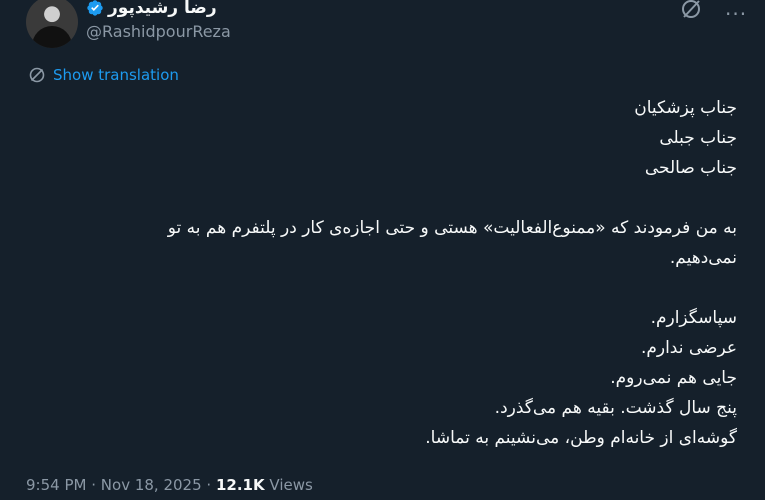 This screenshot has height=500, width=765. Describe the element at coordinates (703, 258) in the screenshot. I see `tweet-line: نمی‌دهیم.` at that location.